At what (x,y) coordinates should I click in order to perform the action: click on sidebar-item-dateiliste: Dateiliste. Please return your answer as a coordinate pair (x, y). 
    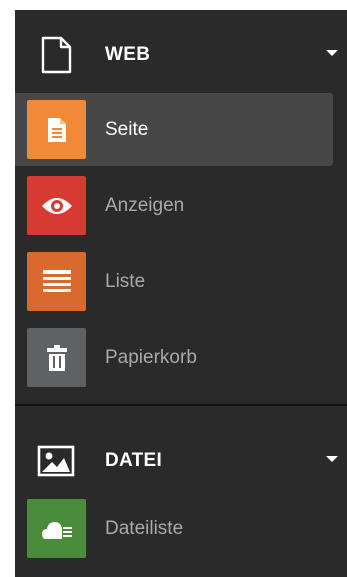
    Looking at the image, I should click on (174, 528).